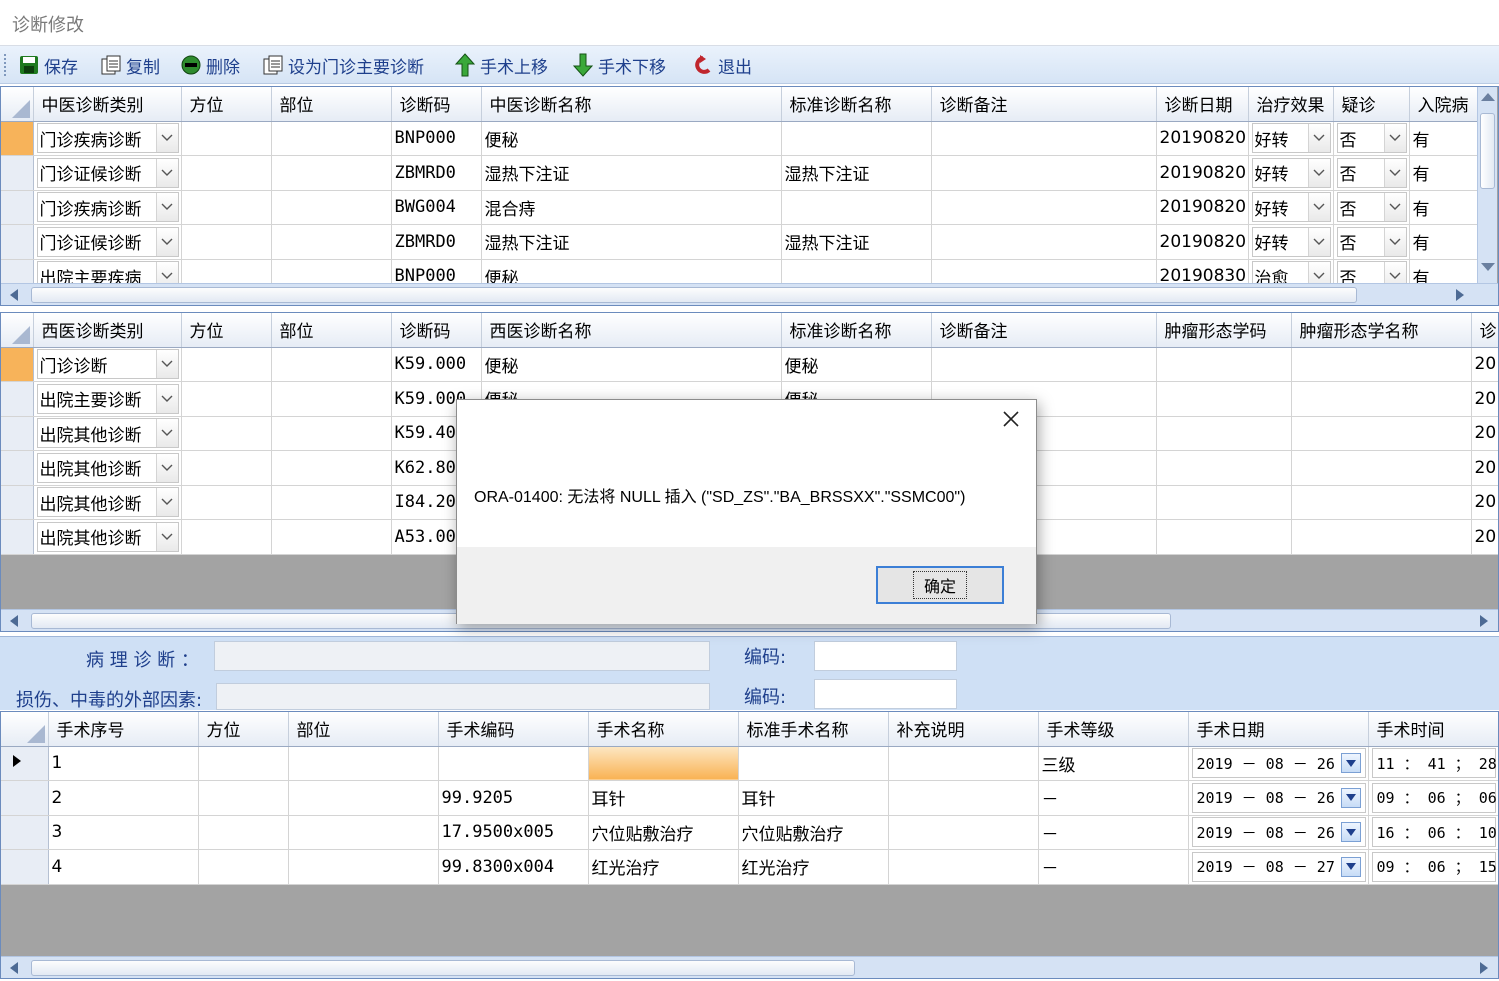 Image resolution: width=1499 pixels, height=981 pixels. Describe the element at coordinates (363, 729) in the screenshot. I see `surgery-col-site: 部位` at that location.